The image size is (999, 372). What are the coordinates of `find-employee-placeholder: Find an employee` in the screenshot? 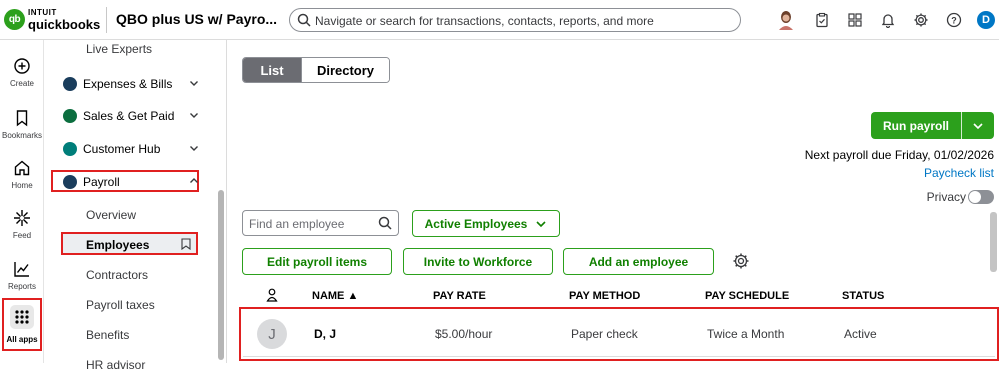 It's located at (297, 224).